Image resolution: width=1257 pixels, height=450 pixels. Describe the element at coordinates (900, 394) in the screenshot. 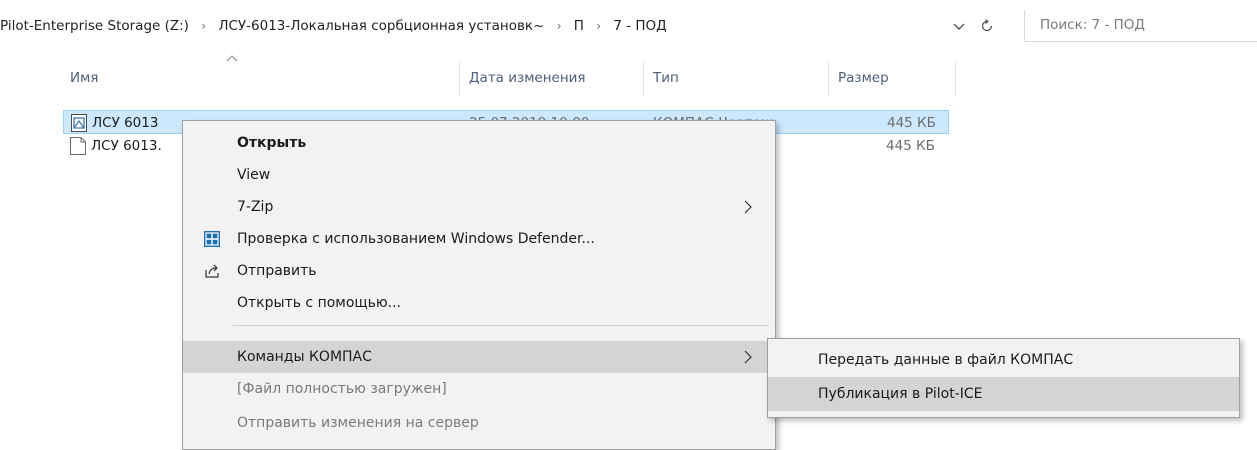

I see `menu-item-label: Публикация в Pilot-ICE` at that location.